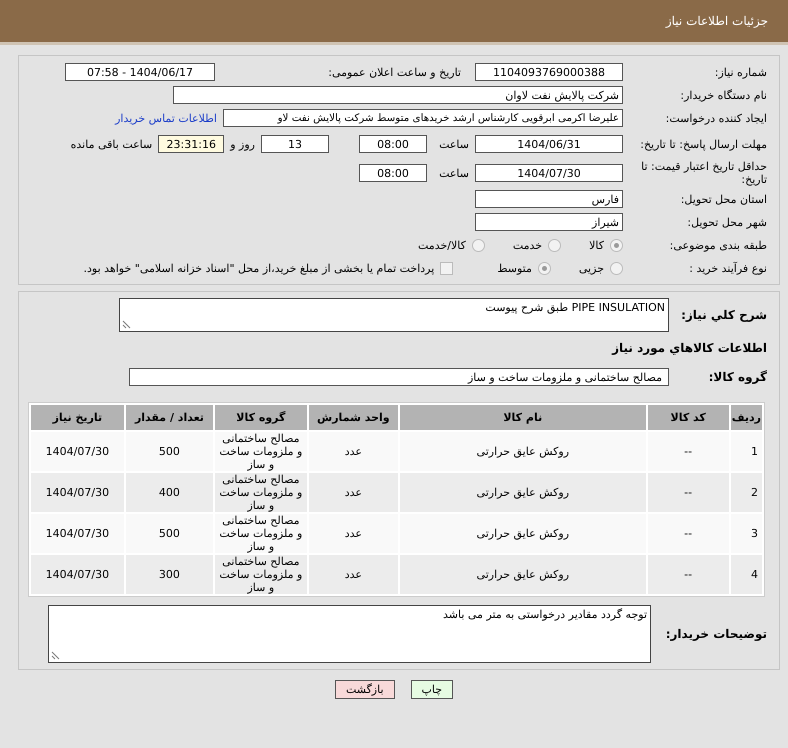  What do you see at coordinates (166, 118) in the screenshot?
I see `buyer-contact-link: اطلاعات تماس خریدار` at bounding box center [166, 118].